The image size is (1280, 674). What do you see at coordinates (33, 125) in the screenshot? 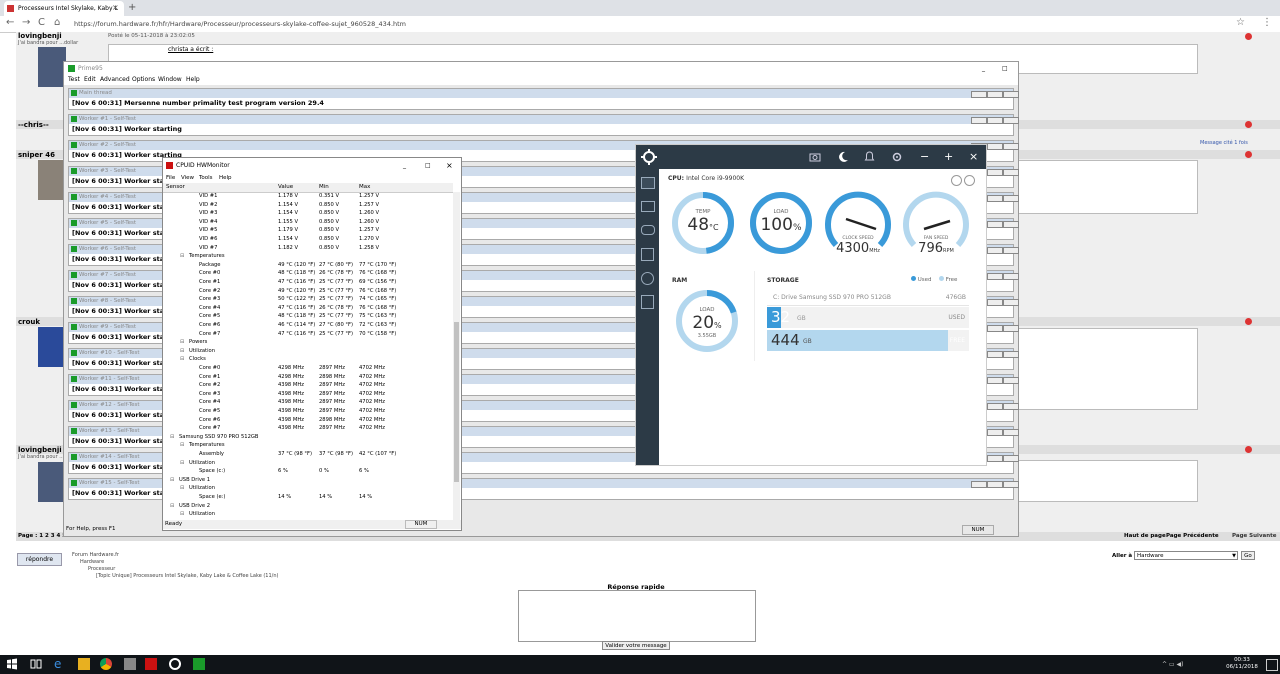
I see `forum-username: --chris--` at bounding box center [33, 125].